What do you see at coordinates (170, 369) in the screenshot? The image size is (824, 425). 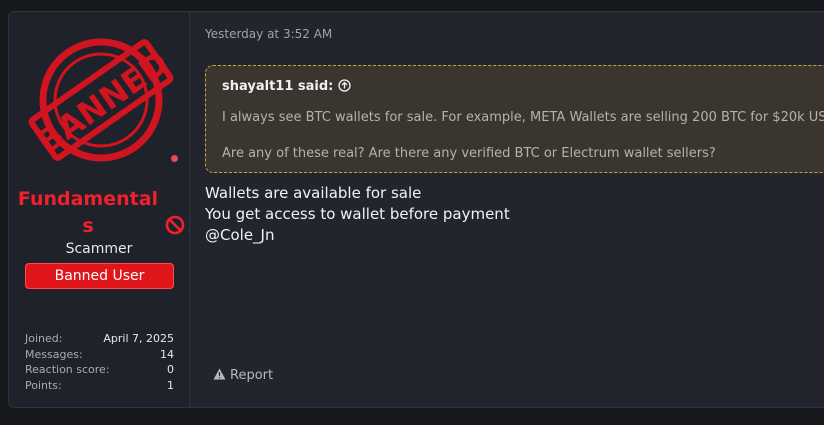 I see `stat-value: 0` at bounding box center [170, 369].